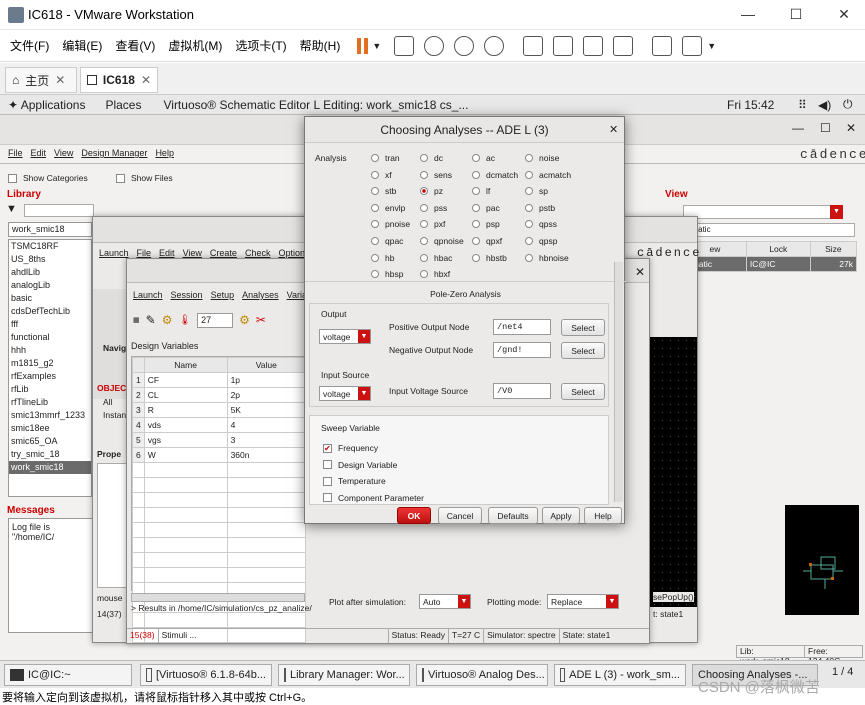  I want to click on library-filter-input, so click(59, 210).